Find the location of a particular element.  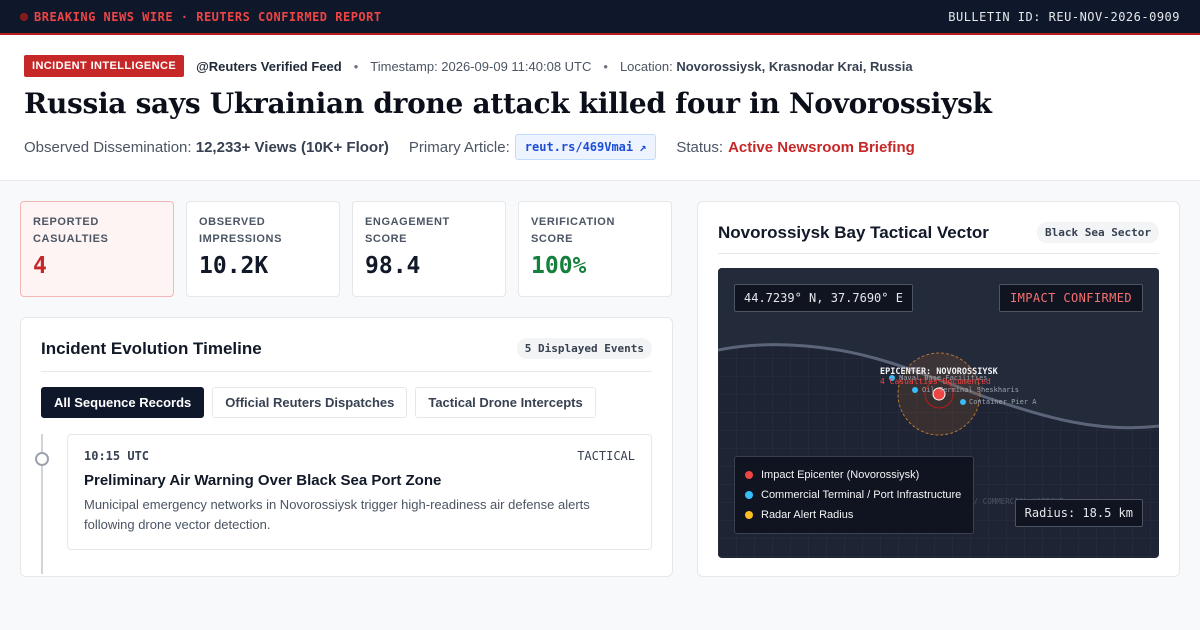

stat-label: VERIFICATION SCORE is located at coordinates (573, 230).